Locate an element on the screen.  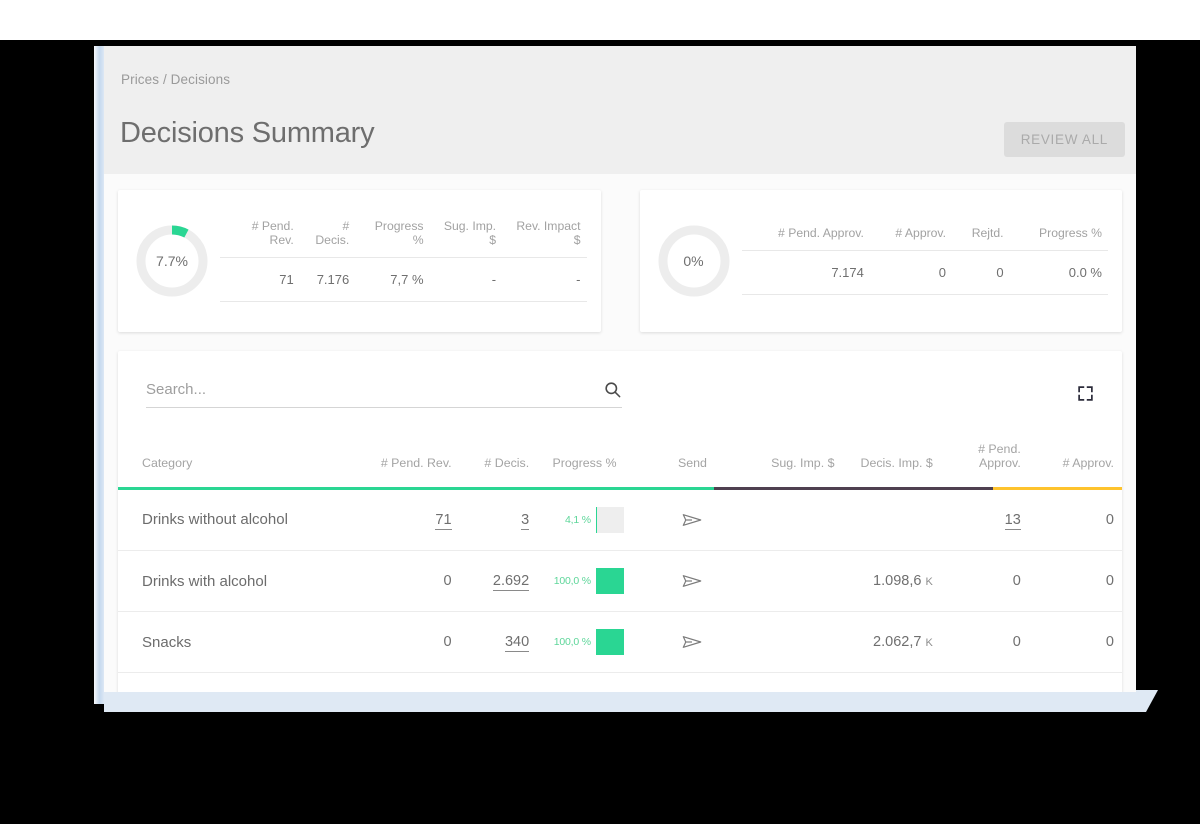
numeric-link: 3 is located at coordinates (525, 520).